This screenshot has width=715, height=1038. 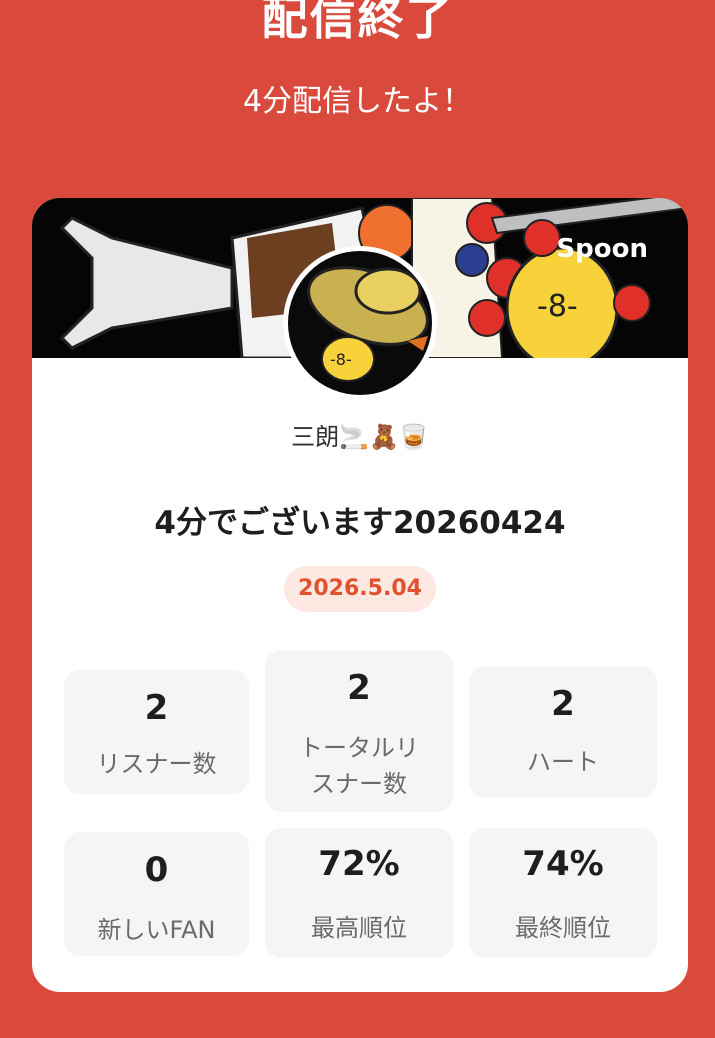 What do you see at coordinates (360, 523) in the screenshot?
I see `stream-title: 4分でございます20260424` at bounding box center [360, 523].